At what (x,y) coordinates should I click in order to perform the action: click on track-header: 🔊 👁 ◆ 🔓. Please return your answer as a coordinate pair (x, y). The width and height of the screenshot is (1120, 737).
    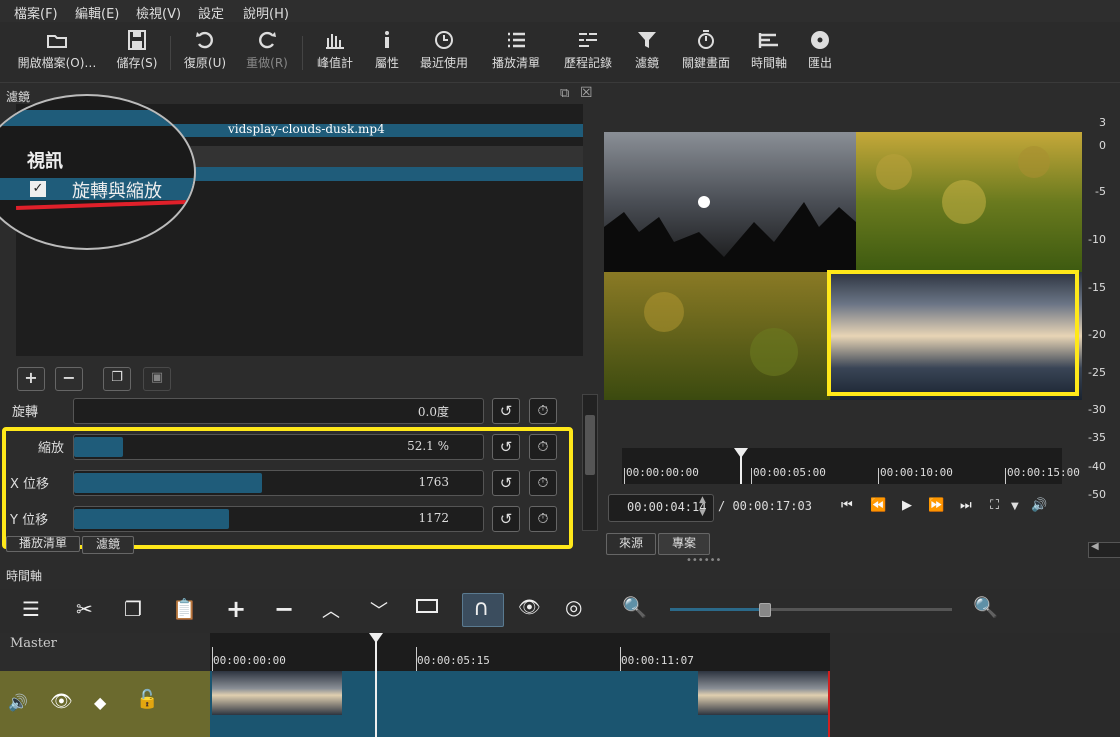
    Looking at the image, I should click on (105, 704).